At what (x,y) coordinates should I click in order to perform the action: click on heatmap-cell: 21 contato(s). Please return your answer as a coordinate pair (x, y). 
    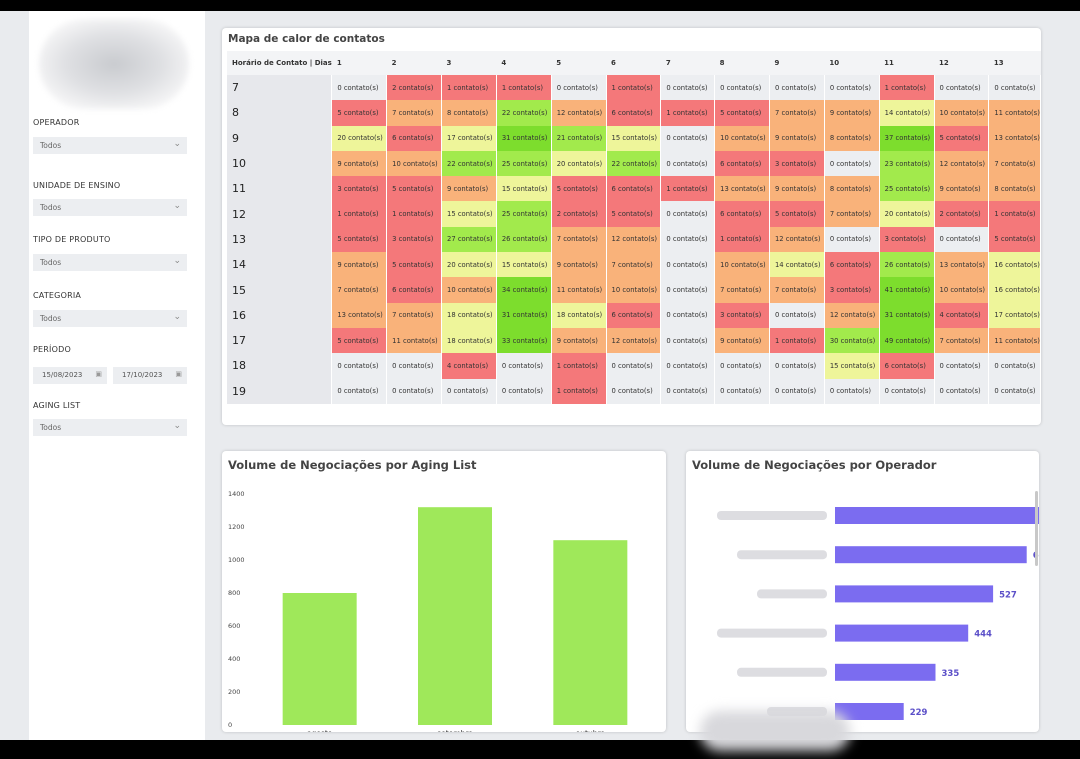
    Looking at the image, I should click on (579, 138).